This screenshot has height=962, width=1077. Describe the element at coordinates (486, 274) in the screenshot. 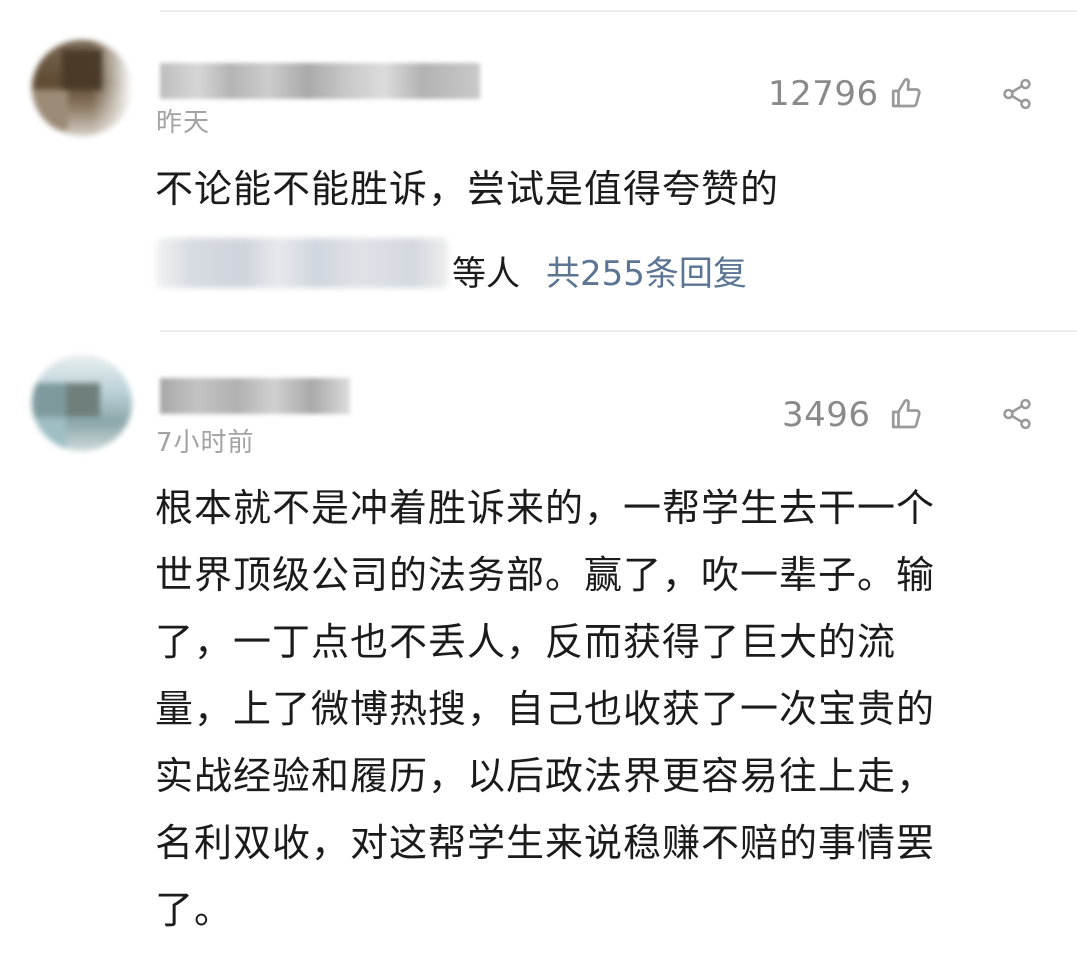

I see `reply-users-suffix: 等人` at that location.